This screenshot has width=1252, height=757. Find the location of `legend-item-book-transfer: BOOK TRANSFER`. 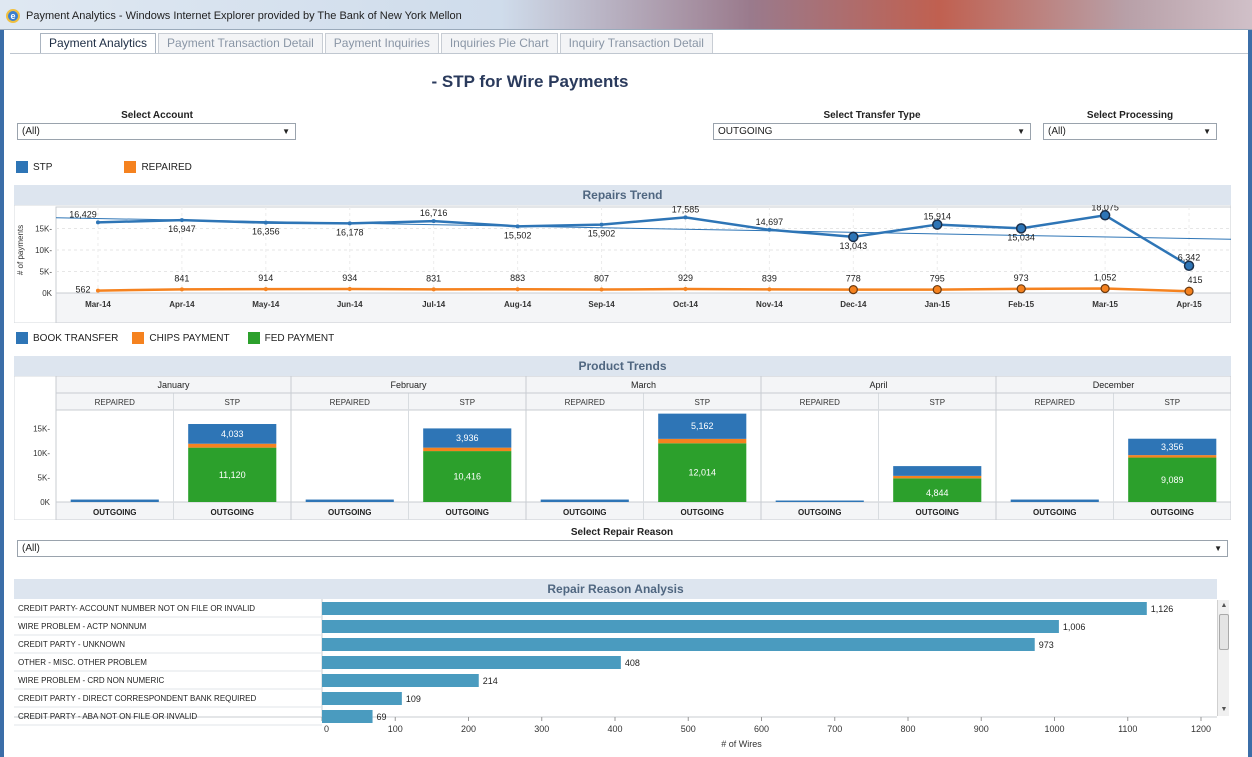

legend-item-book-transfer: BOOK TRANSFER is located at coordinates (67, 338).